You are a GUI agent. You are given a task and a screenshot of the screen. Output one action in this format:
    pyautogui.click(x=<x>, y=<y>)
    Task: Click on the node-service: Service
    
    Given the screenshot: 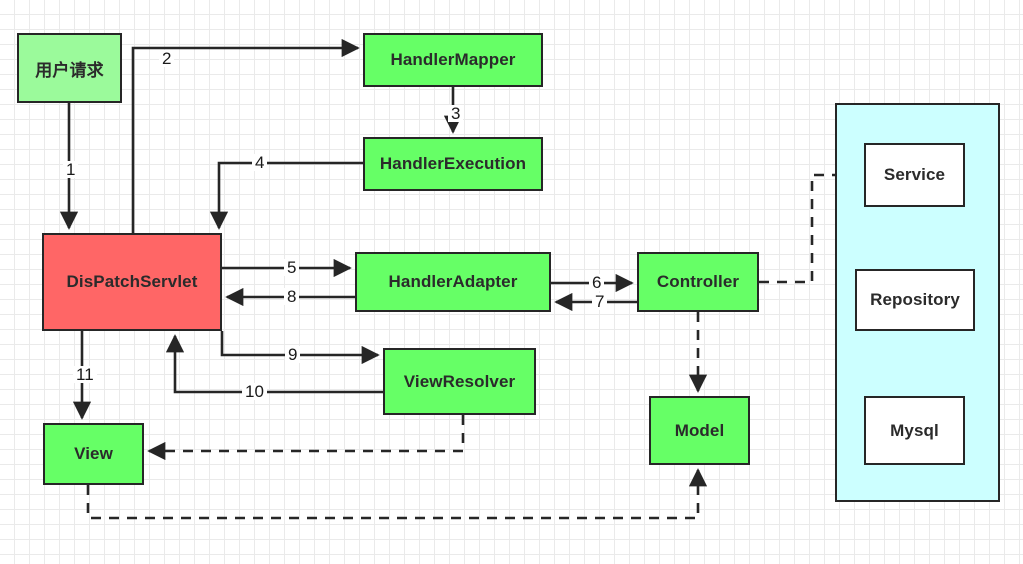 What is the action you would take?
    pyautogui.click(x=914, y=175)
    